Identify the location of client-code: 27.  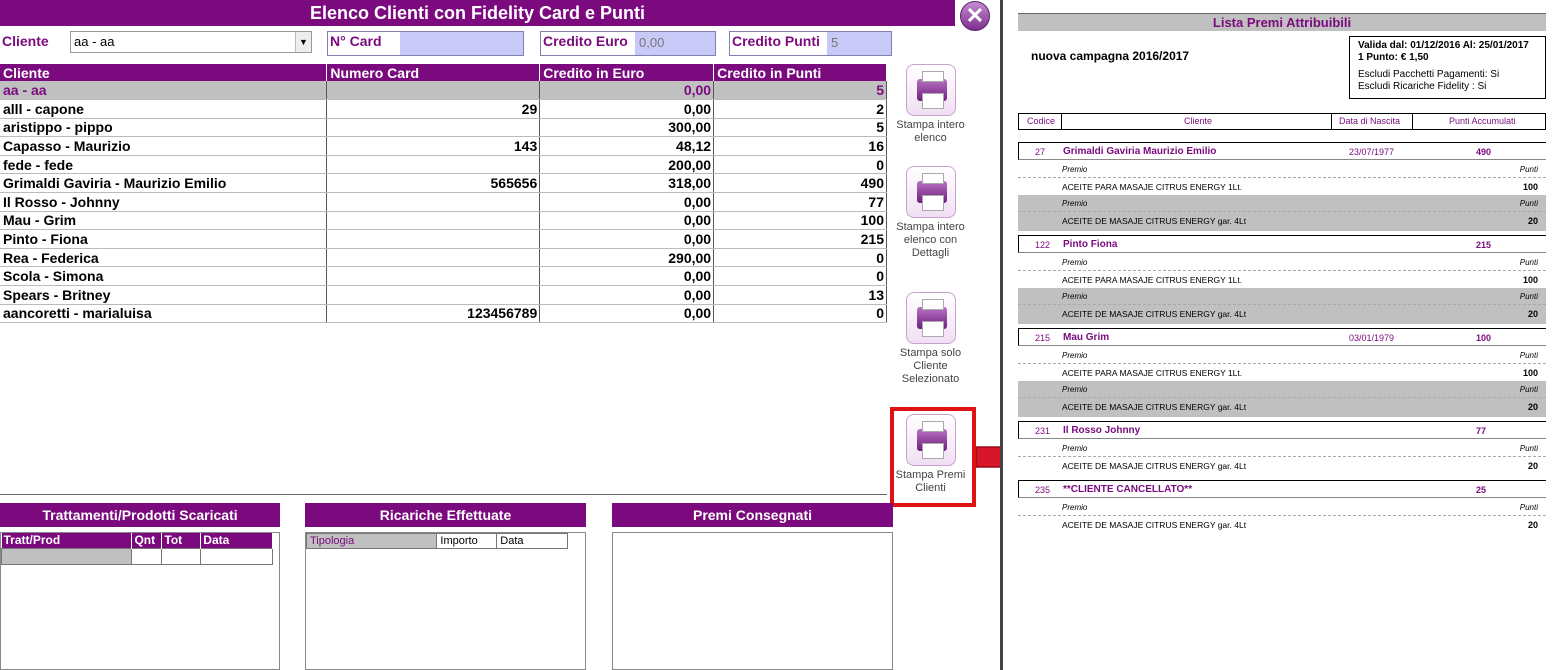
(1040, 152).